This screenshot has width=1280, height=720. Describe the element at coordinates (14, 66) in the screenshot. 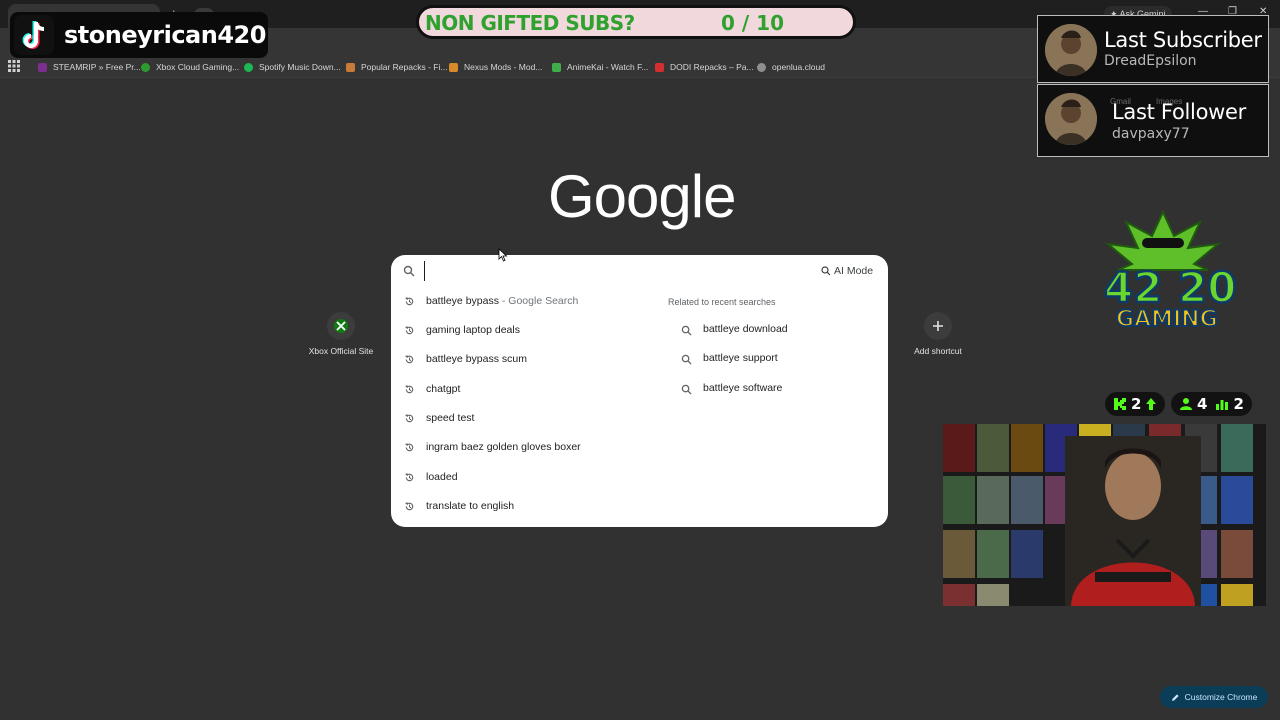

I see `apps-grid-icon` at that location.